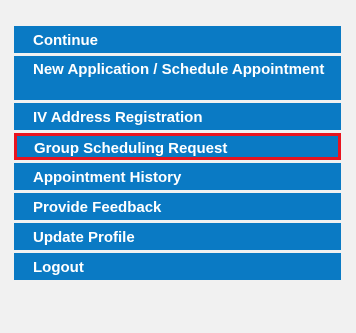 The height and width of the screenshot is (333, 356). Describe the element at coordinates (97, 207) in the screenshot. I see `menu-item-label: Provide Feedback` at that location.